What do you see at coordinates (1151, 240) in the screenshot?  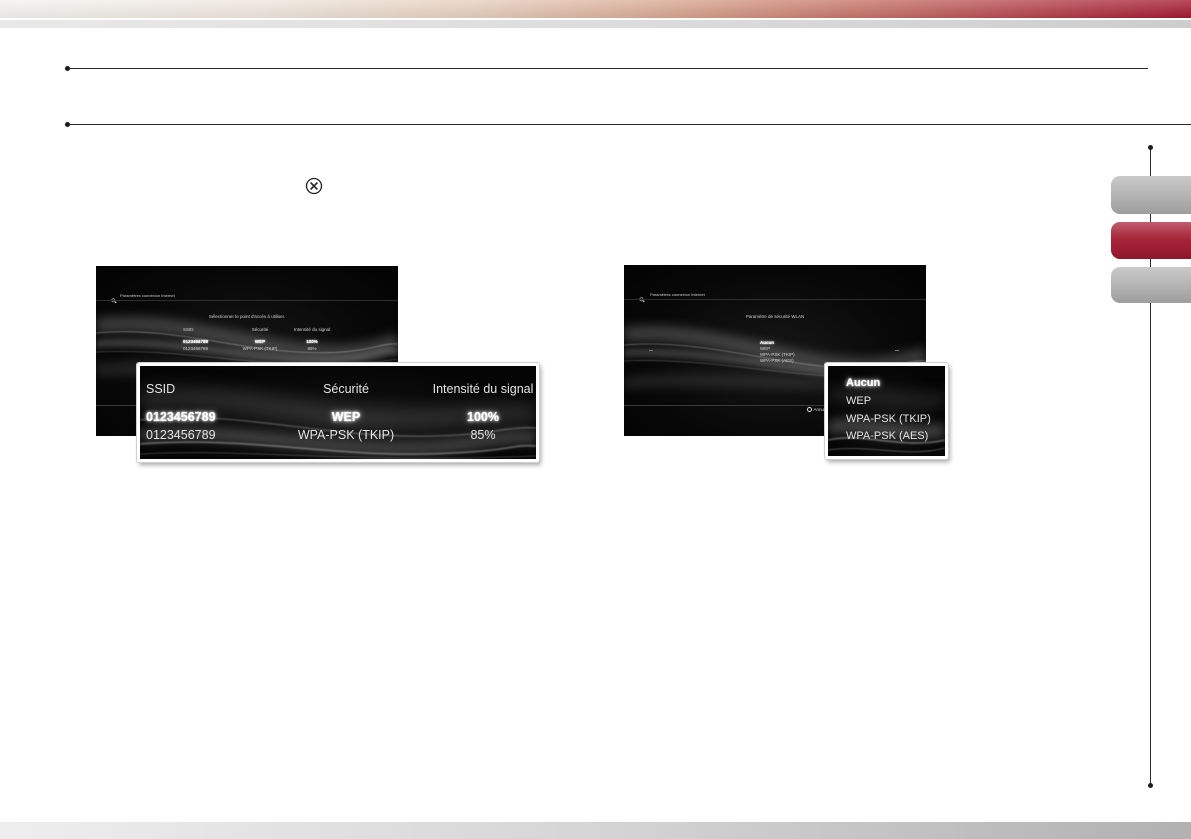 I see `side-tab-2-active` at bounding box center [1151, 240].